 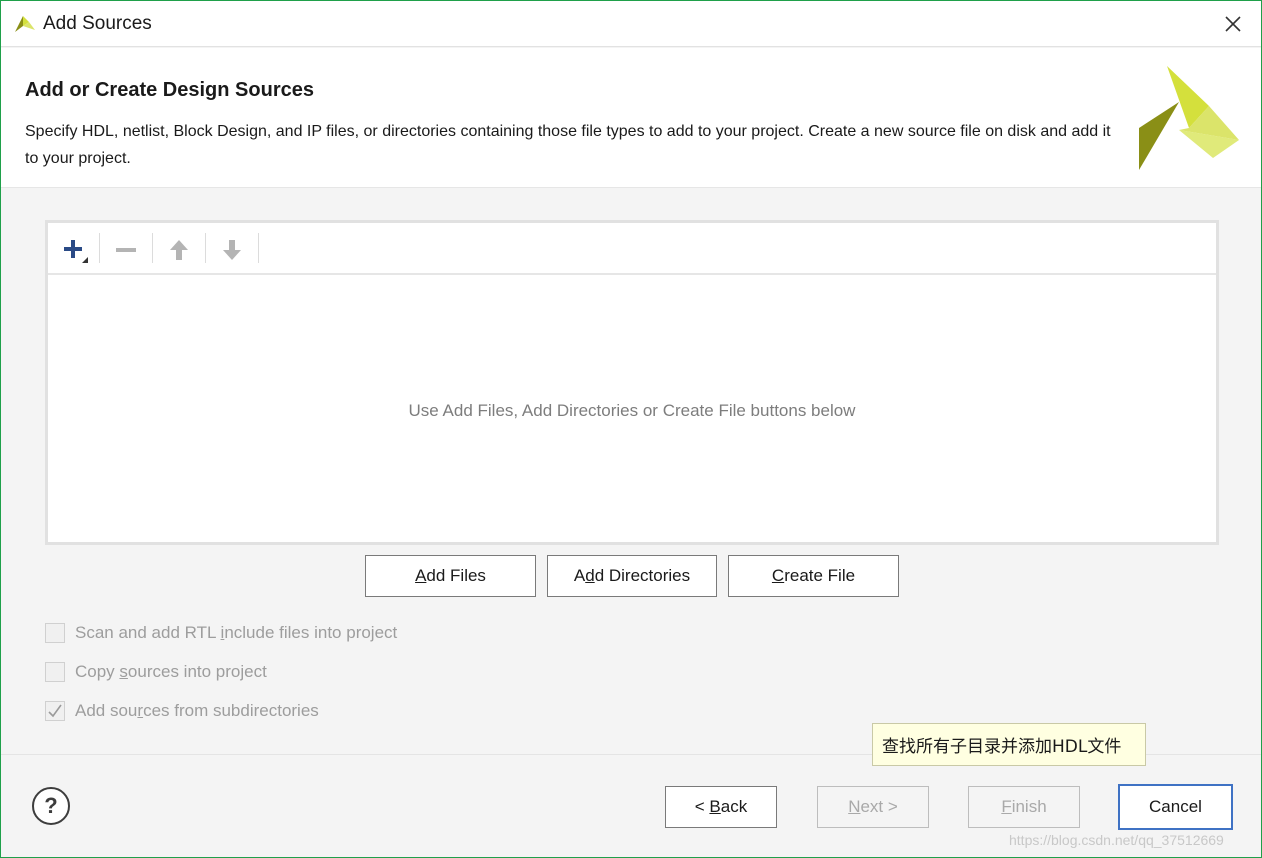 I want to click on window-title: Add Sources, so click(x=97, y=23).